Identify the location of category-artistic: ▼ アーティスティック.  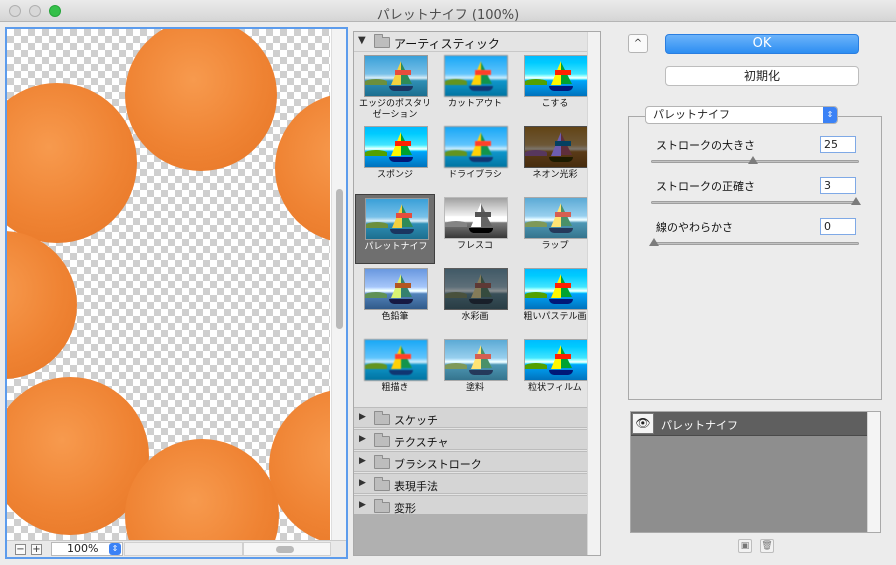
(477, 42).